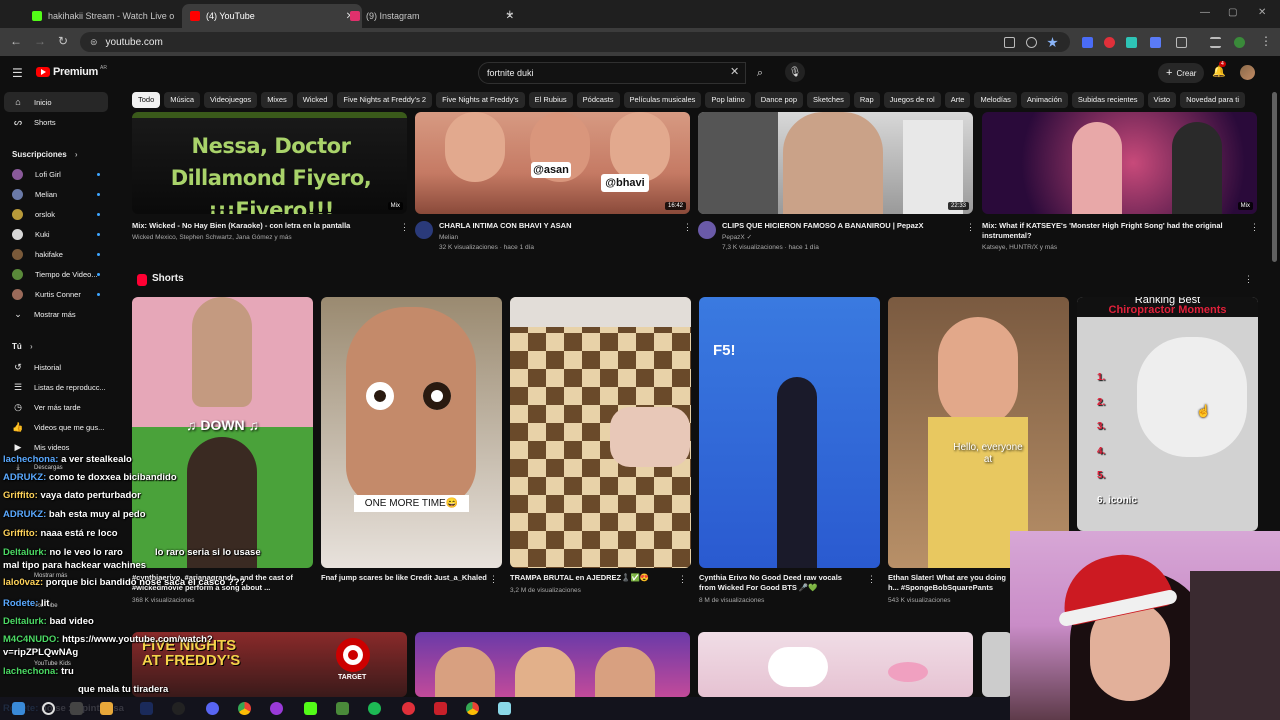  I want to click on short-card: ONE MORE TIME😄, so click(411, 432).